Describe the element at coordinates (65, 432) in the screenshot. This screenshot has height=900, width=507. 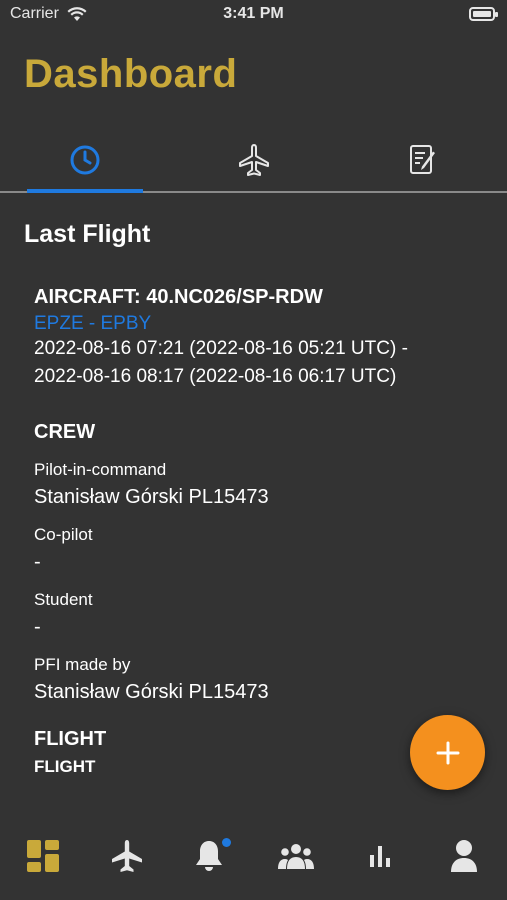
I see `crew-heading: CREW` at that location.